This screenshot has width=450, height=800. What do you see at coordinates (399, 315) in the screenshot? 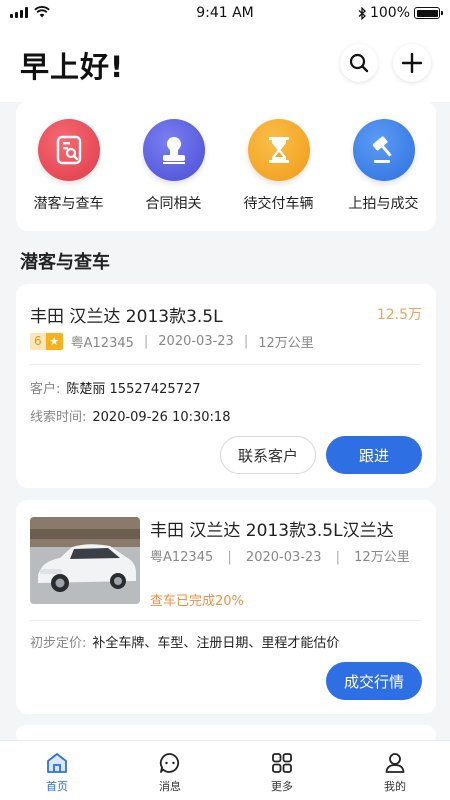
I see `car-price: 12.5万` at bounding box center [399, 315].